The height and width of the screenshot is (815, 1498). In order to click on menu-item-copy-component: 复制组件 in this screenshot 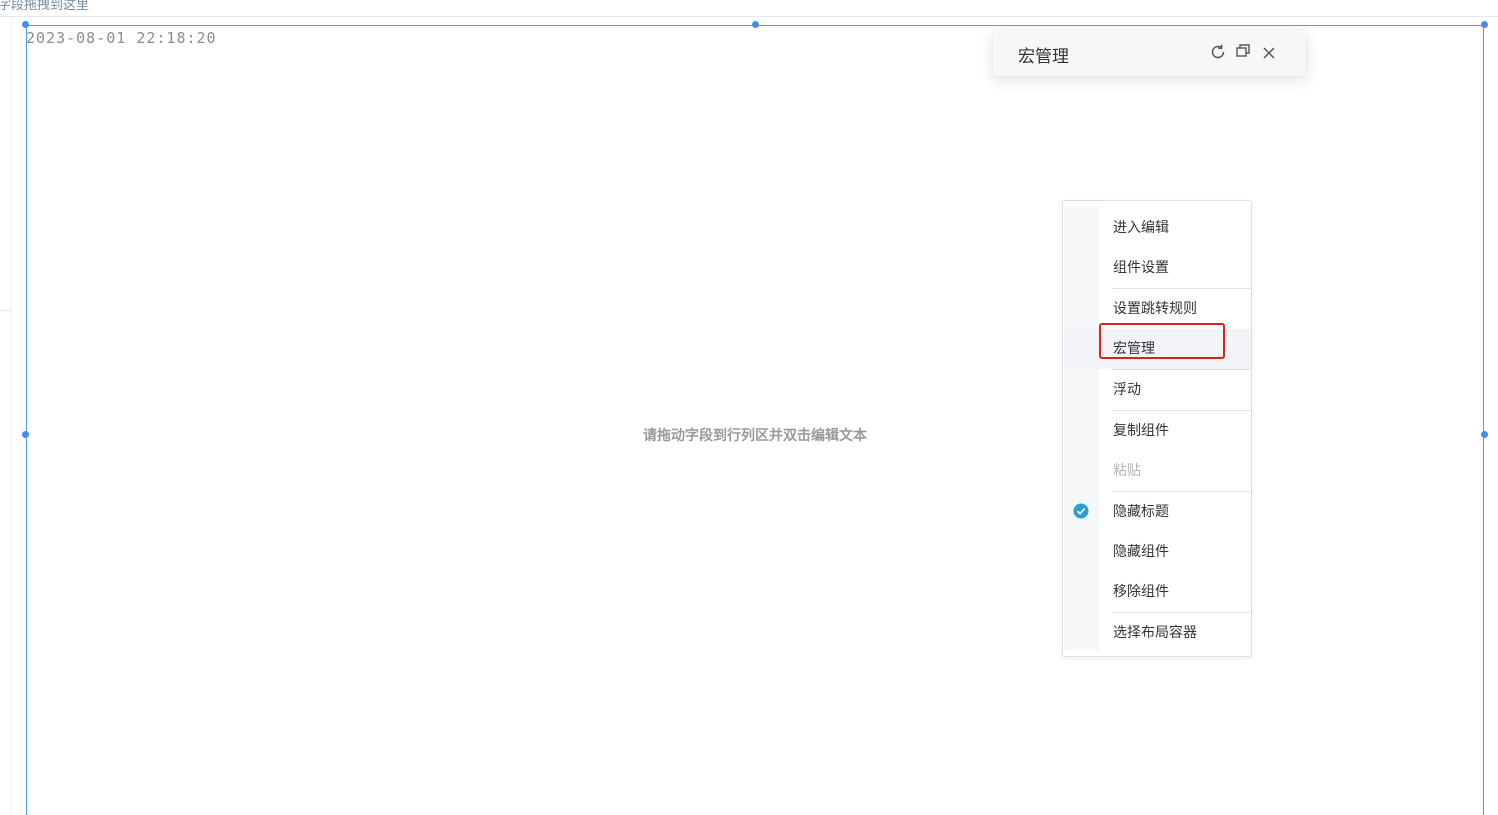, I will do `click(1157, 431)`.